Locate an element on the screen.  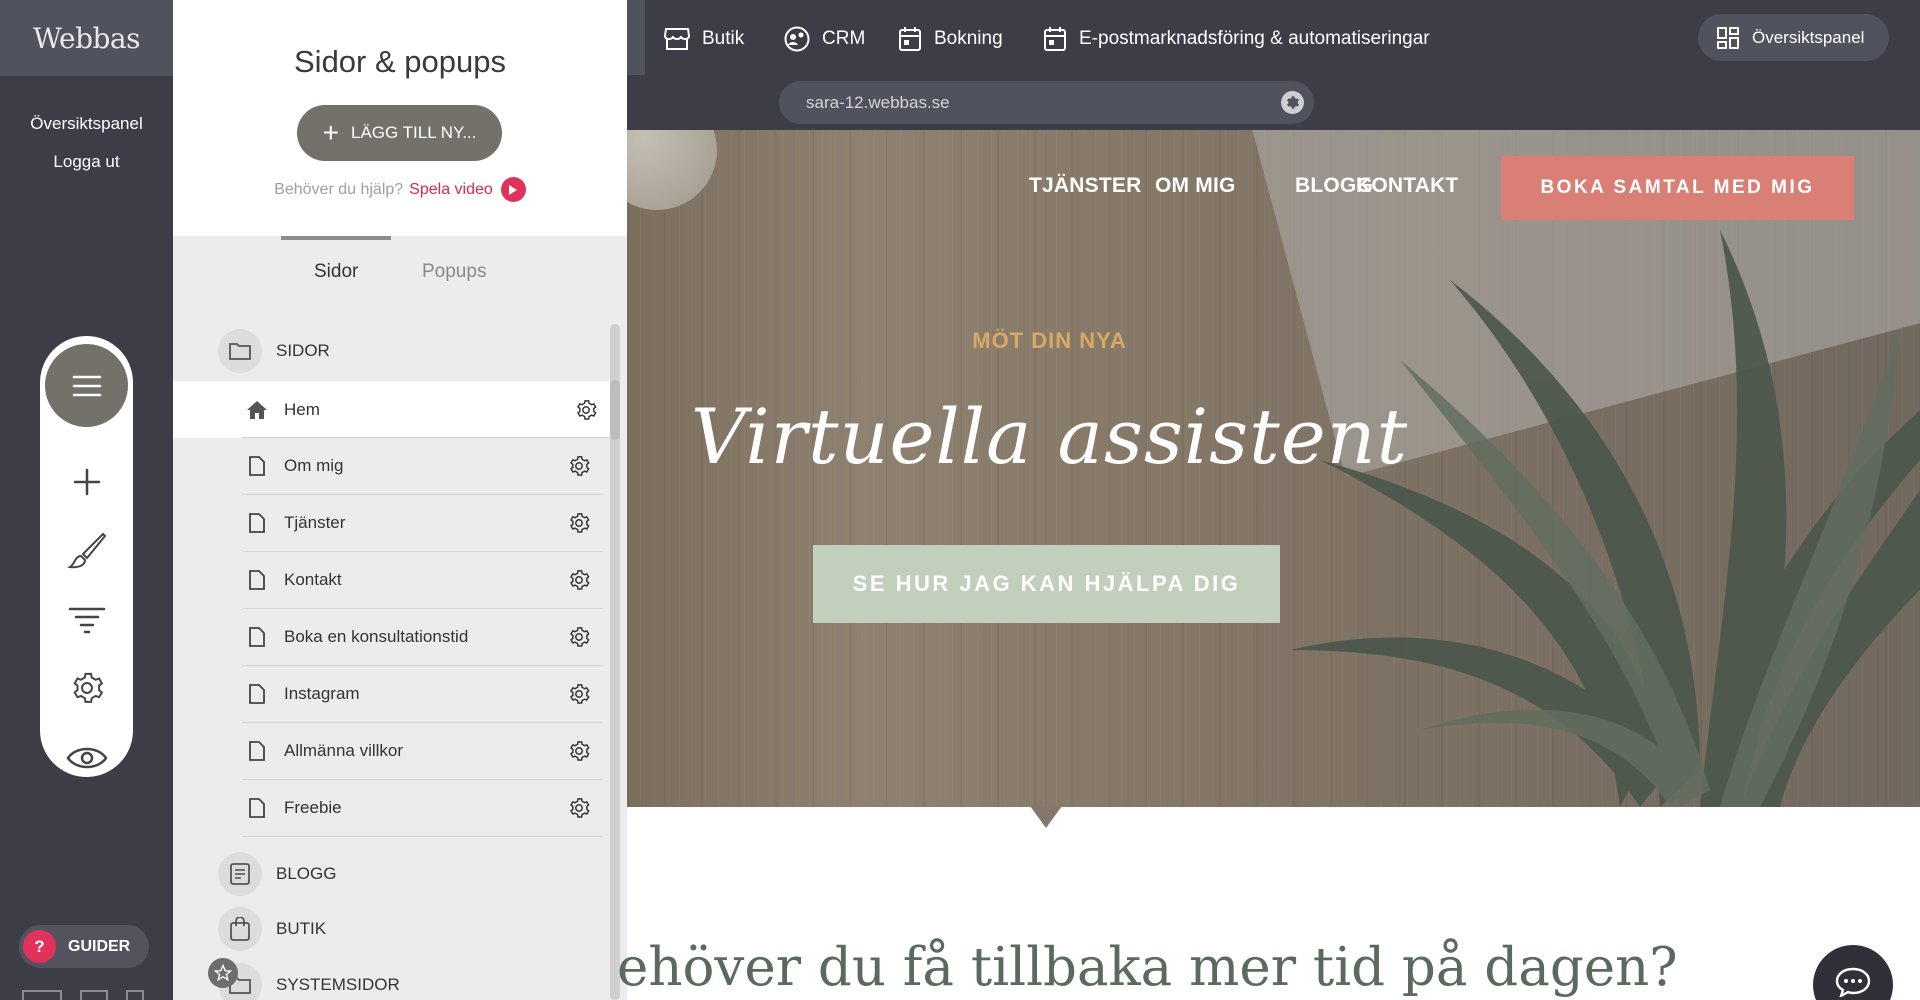
play-icon is located at coordinates (513, 189).